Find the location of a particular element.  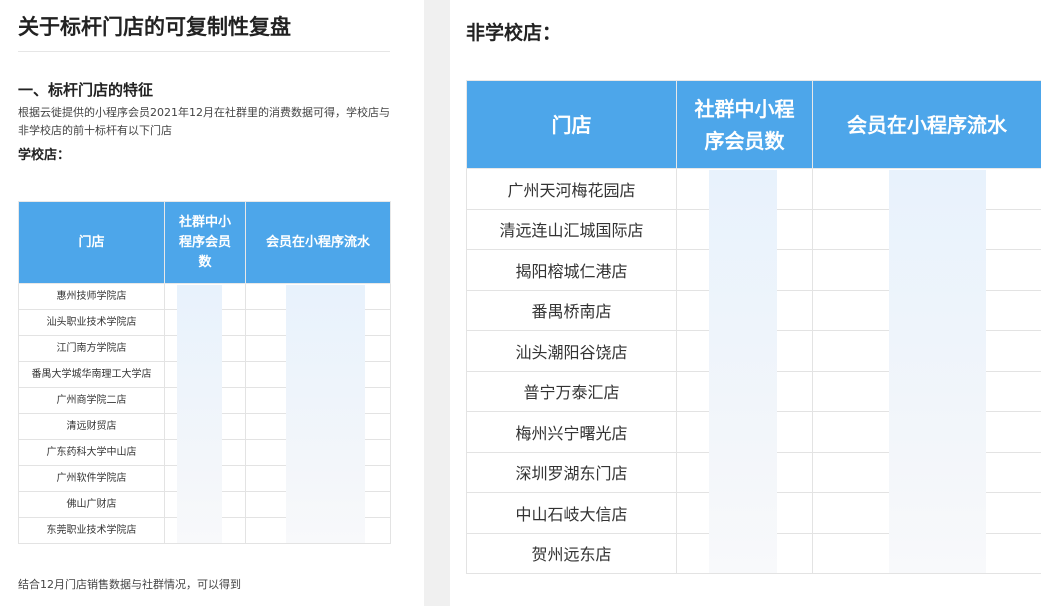

store-name-cell: 贺州远东店 is located at coordinates (571, 553).